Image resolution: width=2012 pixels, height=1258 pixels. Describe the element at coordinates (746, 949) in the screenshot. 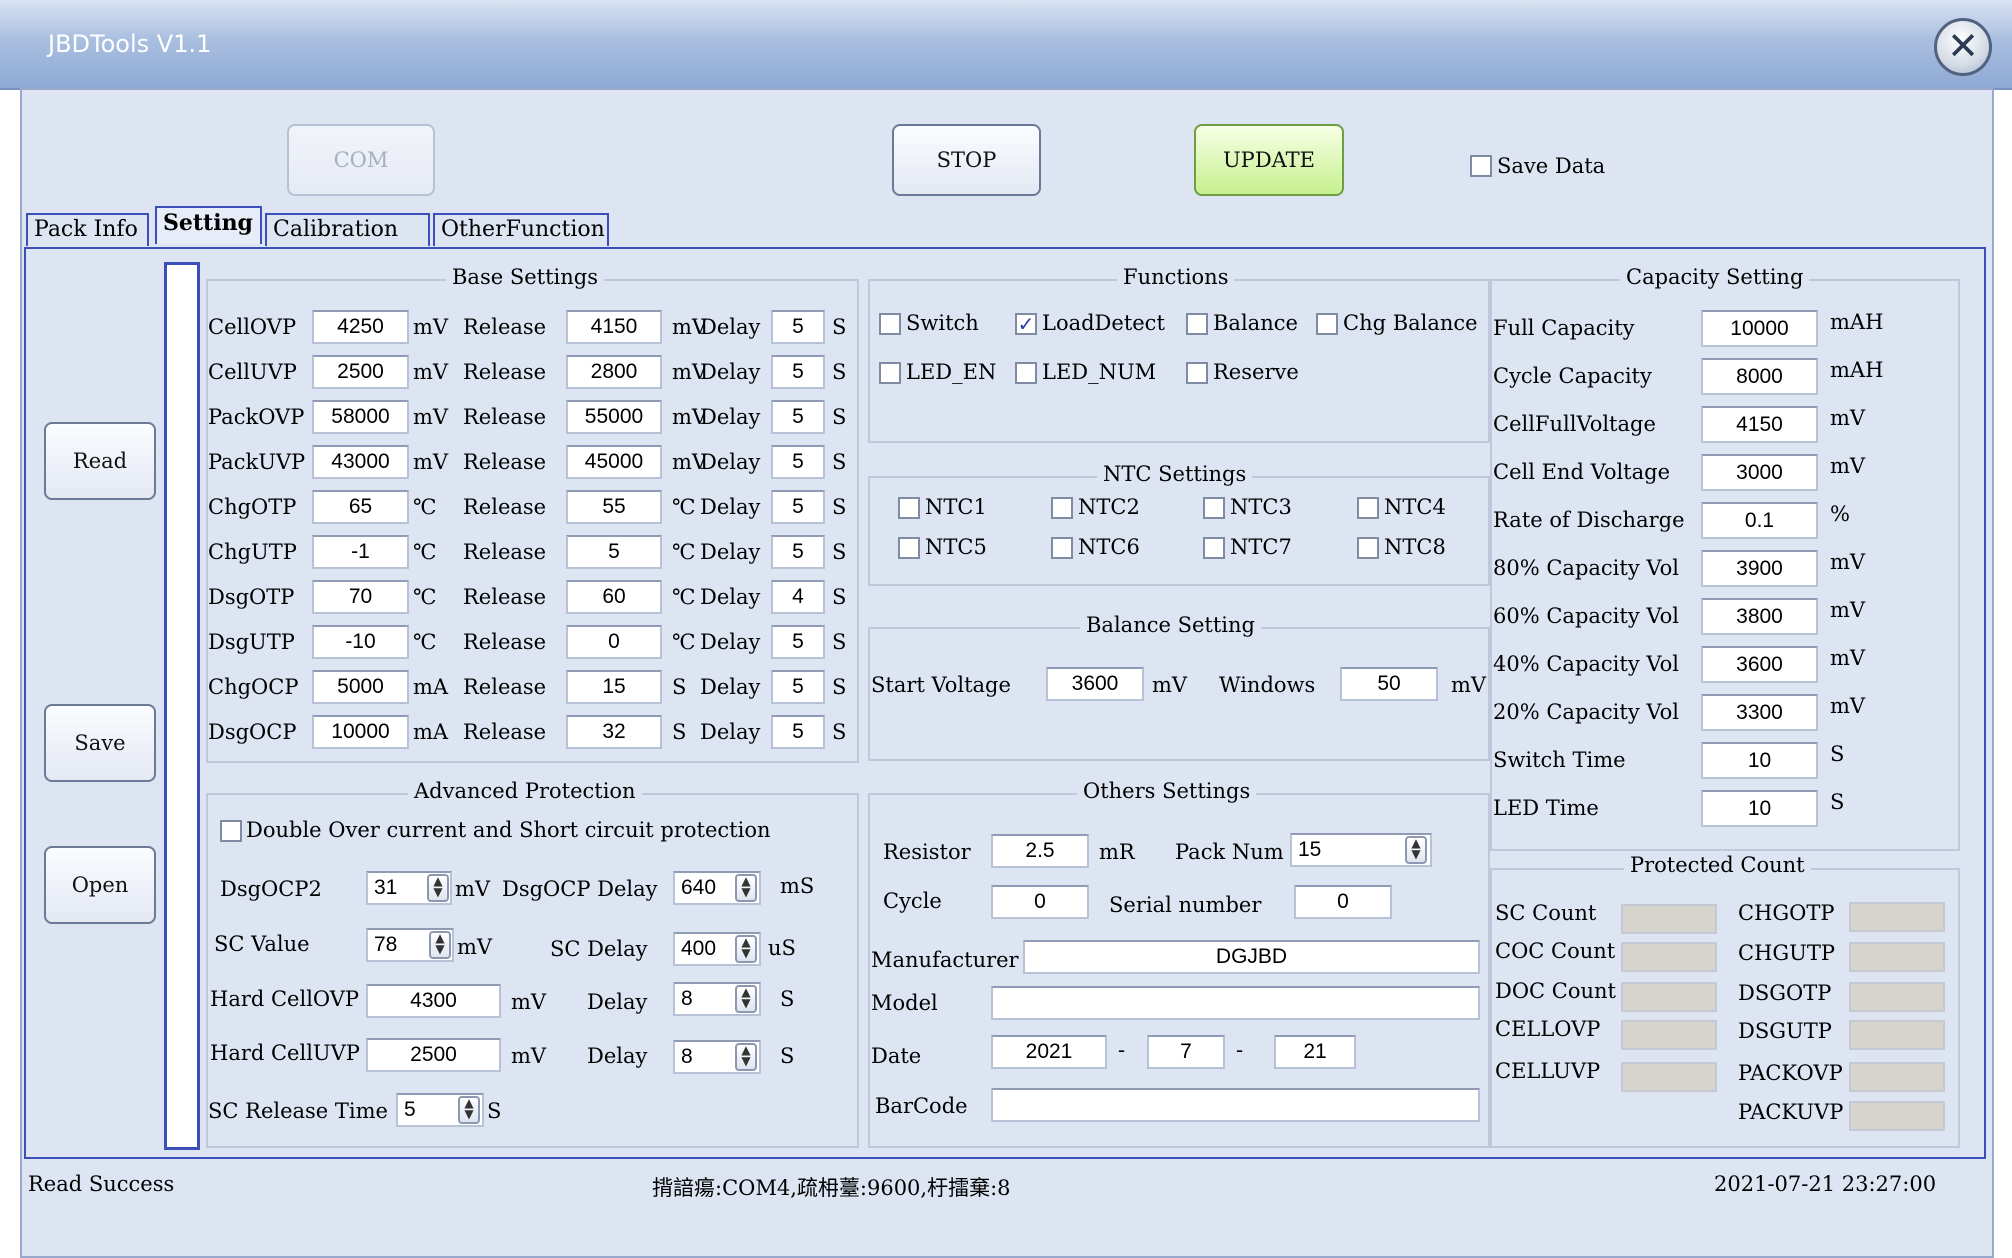

I see `sc-delay-spin-icon: ▲ ▼` at that location.